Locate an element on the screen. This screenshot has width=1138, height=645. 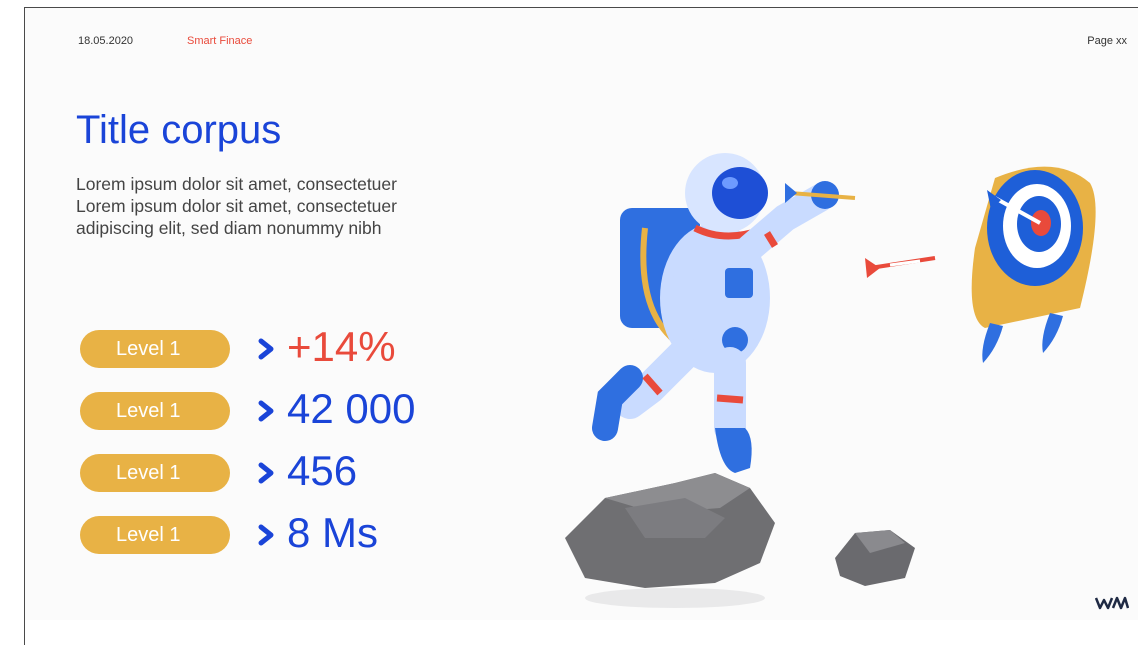
kpi-value: 8 Ms is located at coordinates (333, 532).